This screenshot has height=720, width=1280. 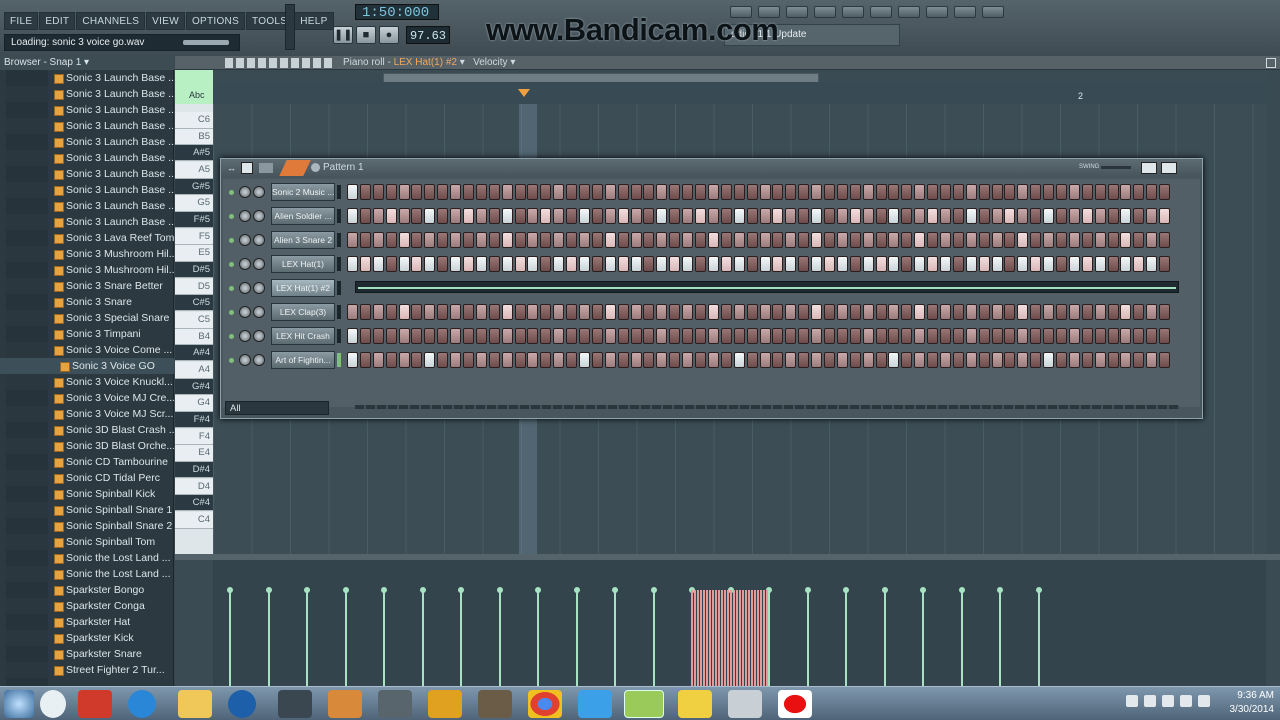 What do you see at coordinates (57, 21) in the screenshot?
I see `menu-edit: EDIT` at bounding box center [57, 21].